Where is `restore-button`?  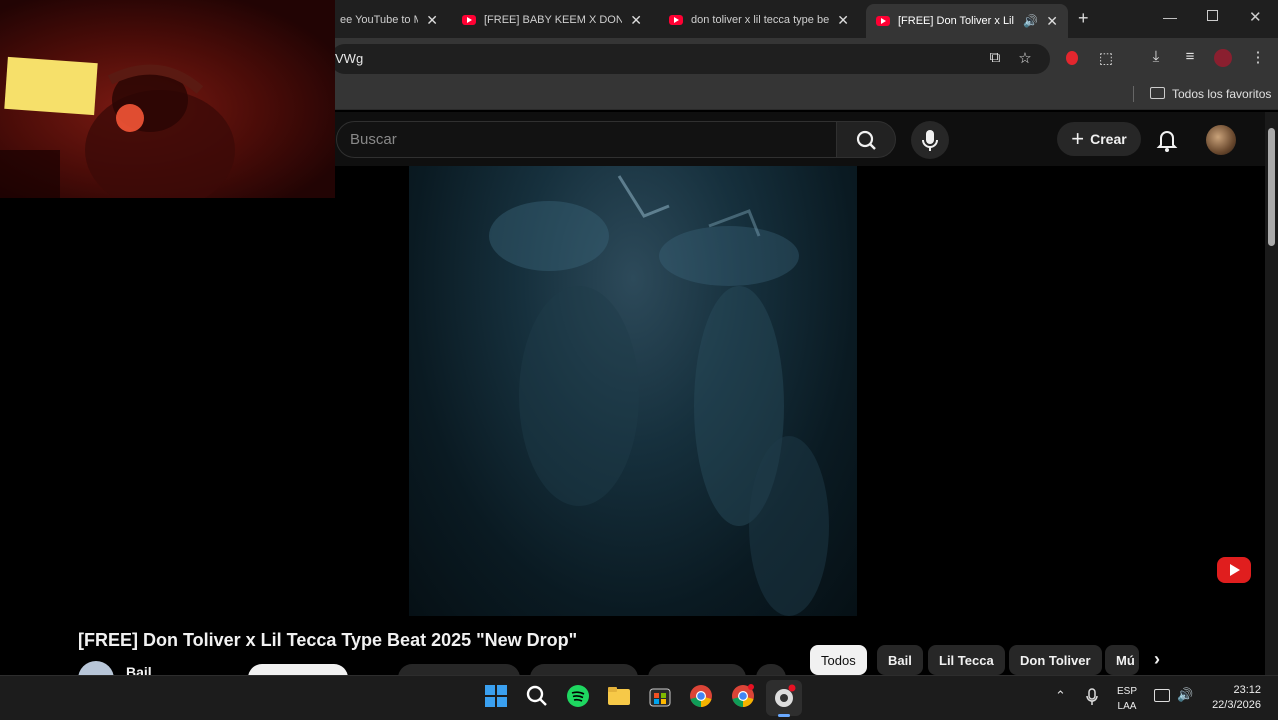
restore-button is located at coordinates (1212, 15).